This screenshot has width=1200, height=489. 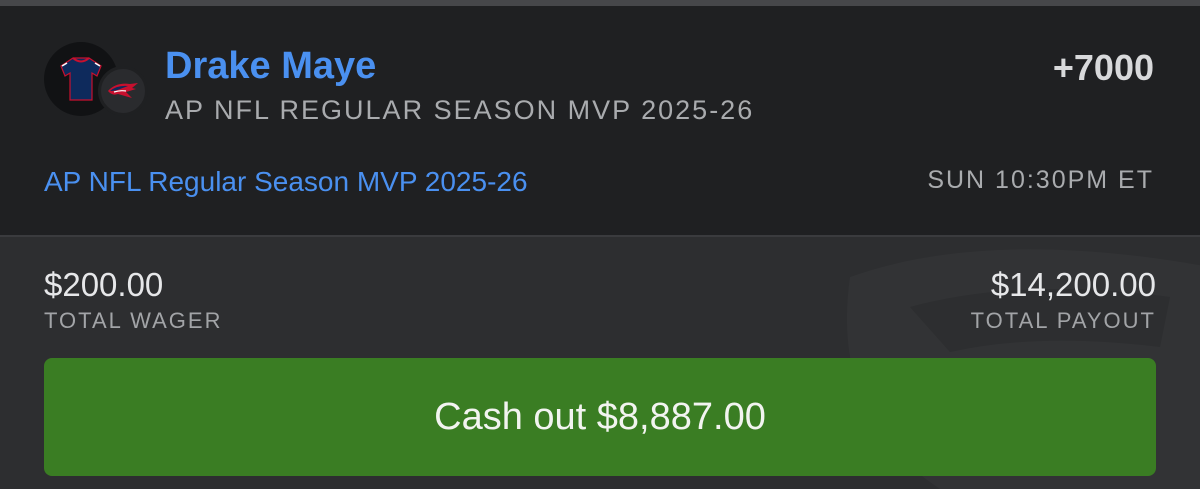 What do you see at coordinates (270, 66) in the screenshot?
I see `player-name: Drake Maye` at bounding box center [270, 66].